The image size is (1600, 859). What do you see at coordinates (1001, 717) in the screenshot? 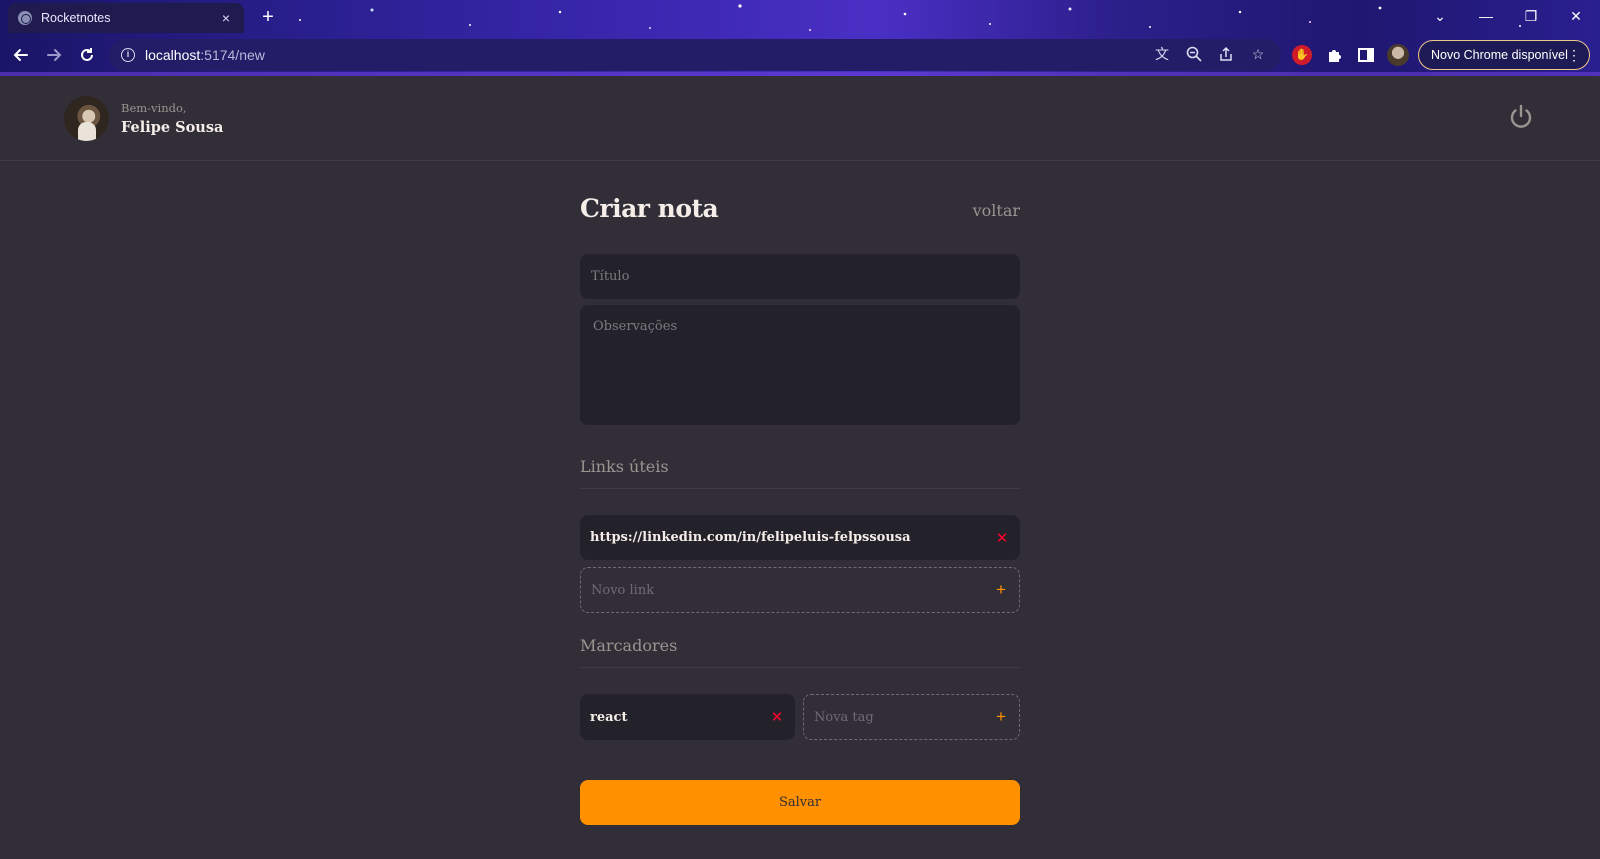
I see `add-tag-icon: +` at bounding box center [1001, 717].